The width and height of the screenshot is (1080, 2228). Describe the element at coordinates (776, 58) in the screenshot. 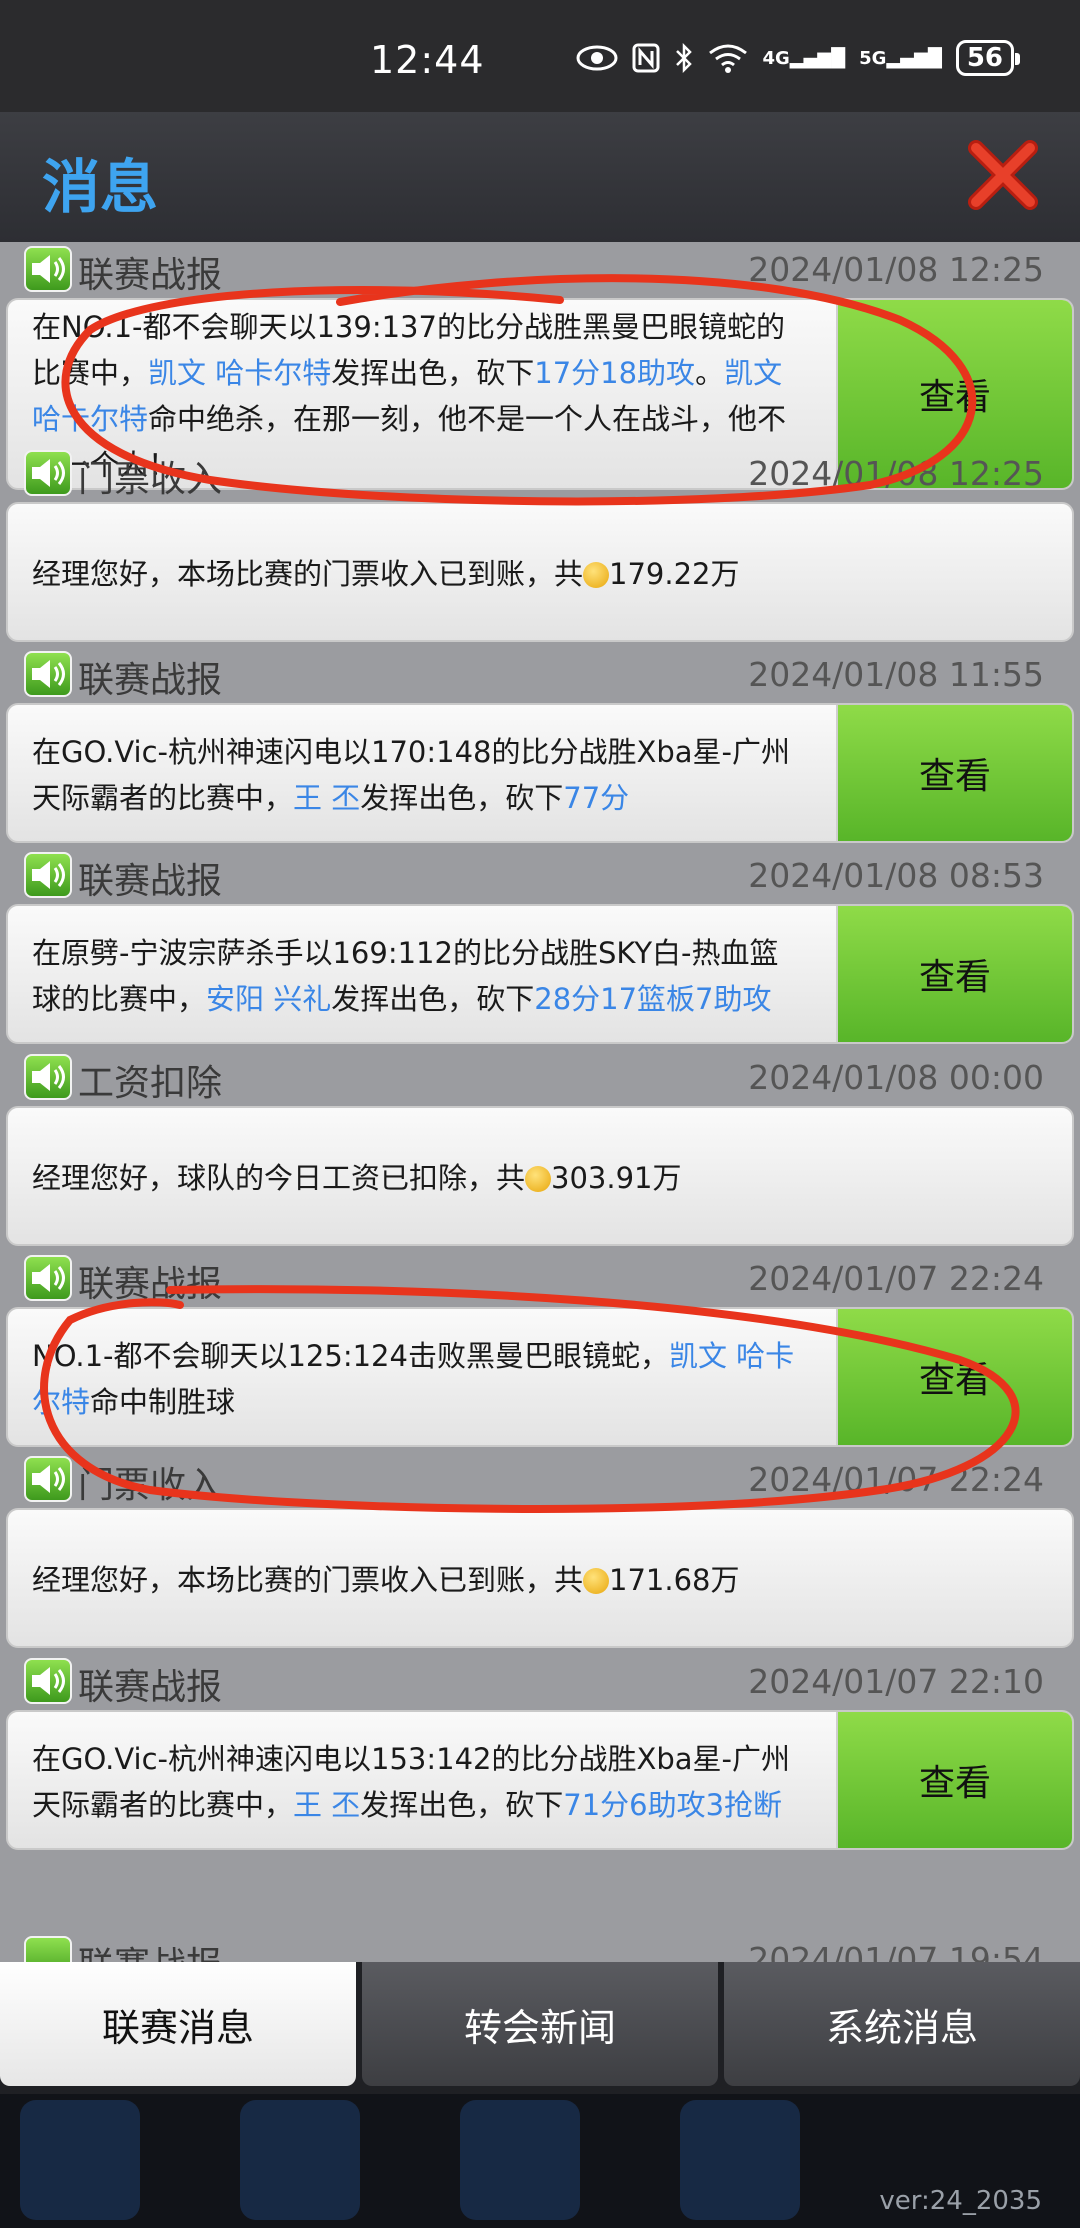

I see `network-label: 4G` at that location.